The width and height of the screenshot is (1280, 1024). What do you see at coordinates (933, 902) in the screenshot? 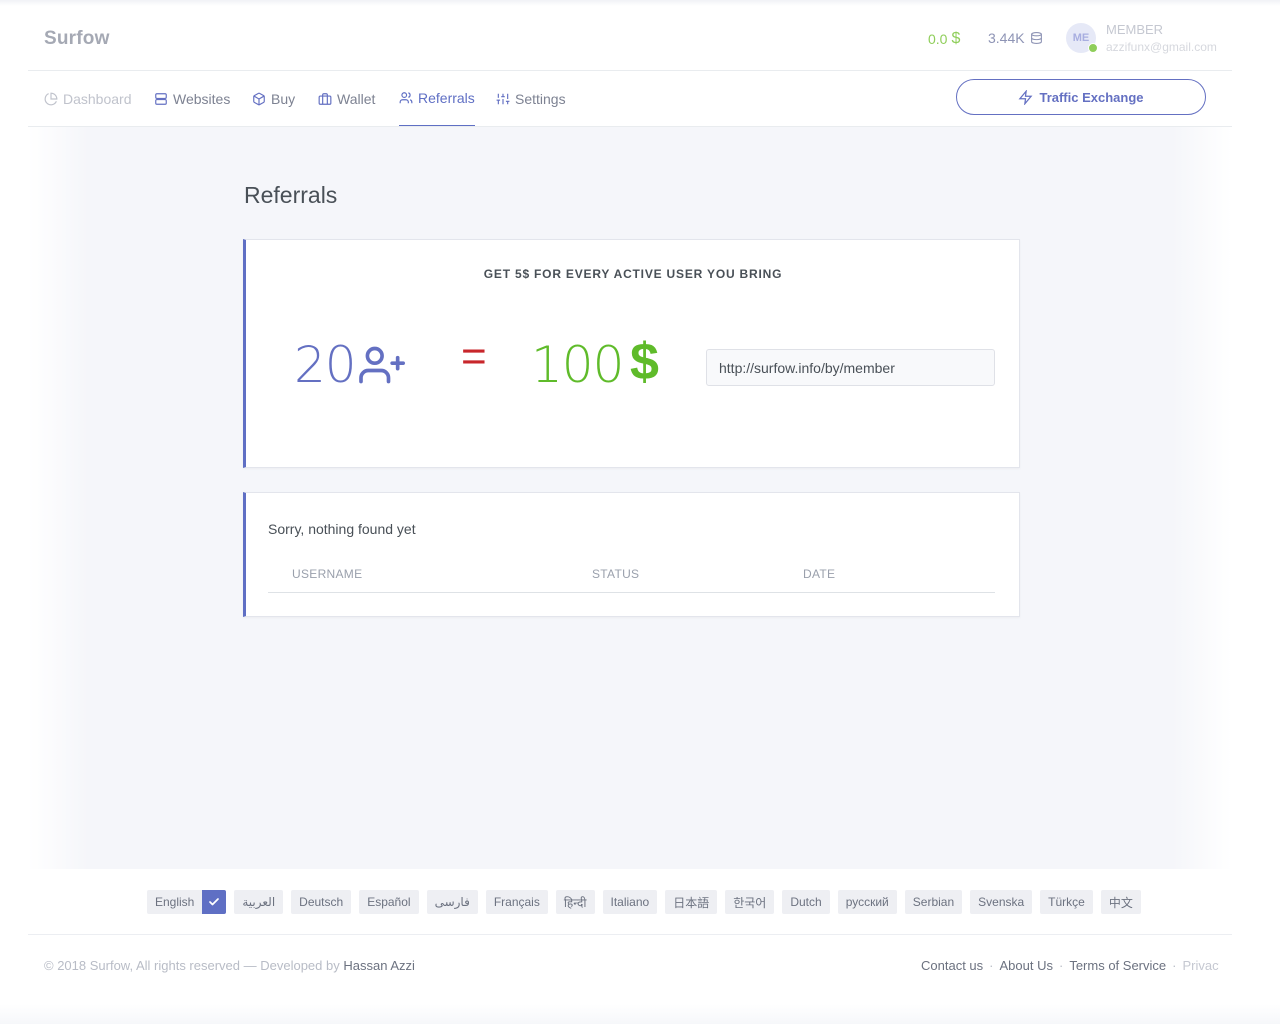
I see `language-option-serbian: Serbian` at bounding box center [933, 902].